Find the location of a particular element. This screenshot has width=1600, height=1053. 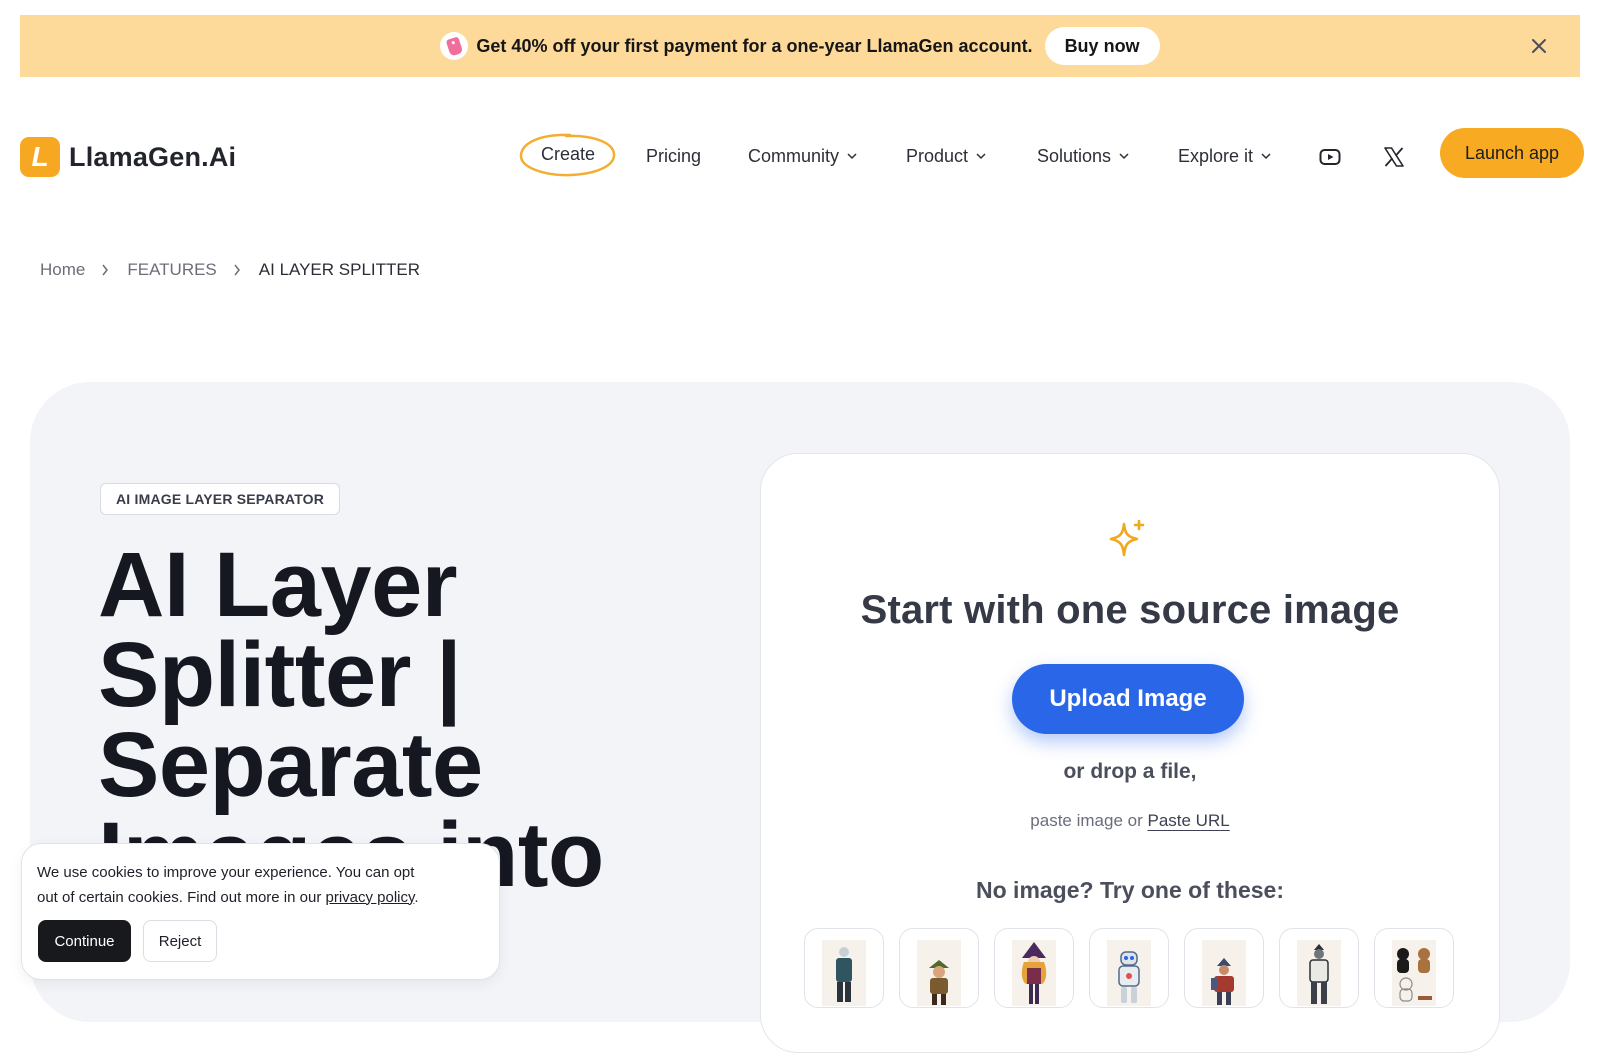

logo-mark: L is located at coordinates (40, 157).